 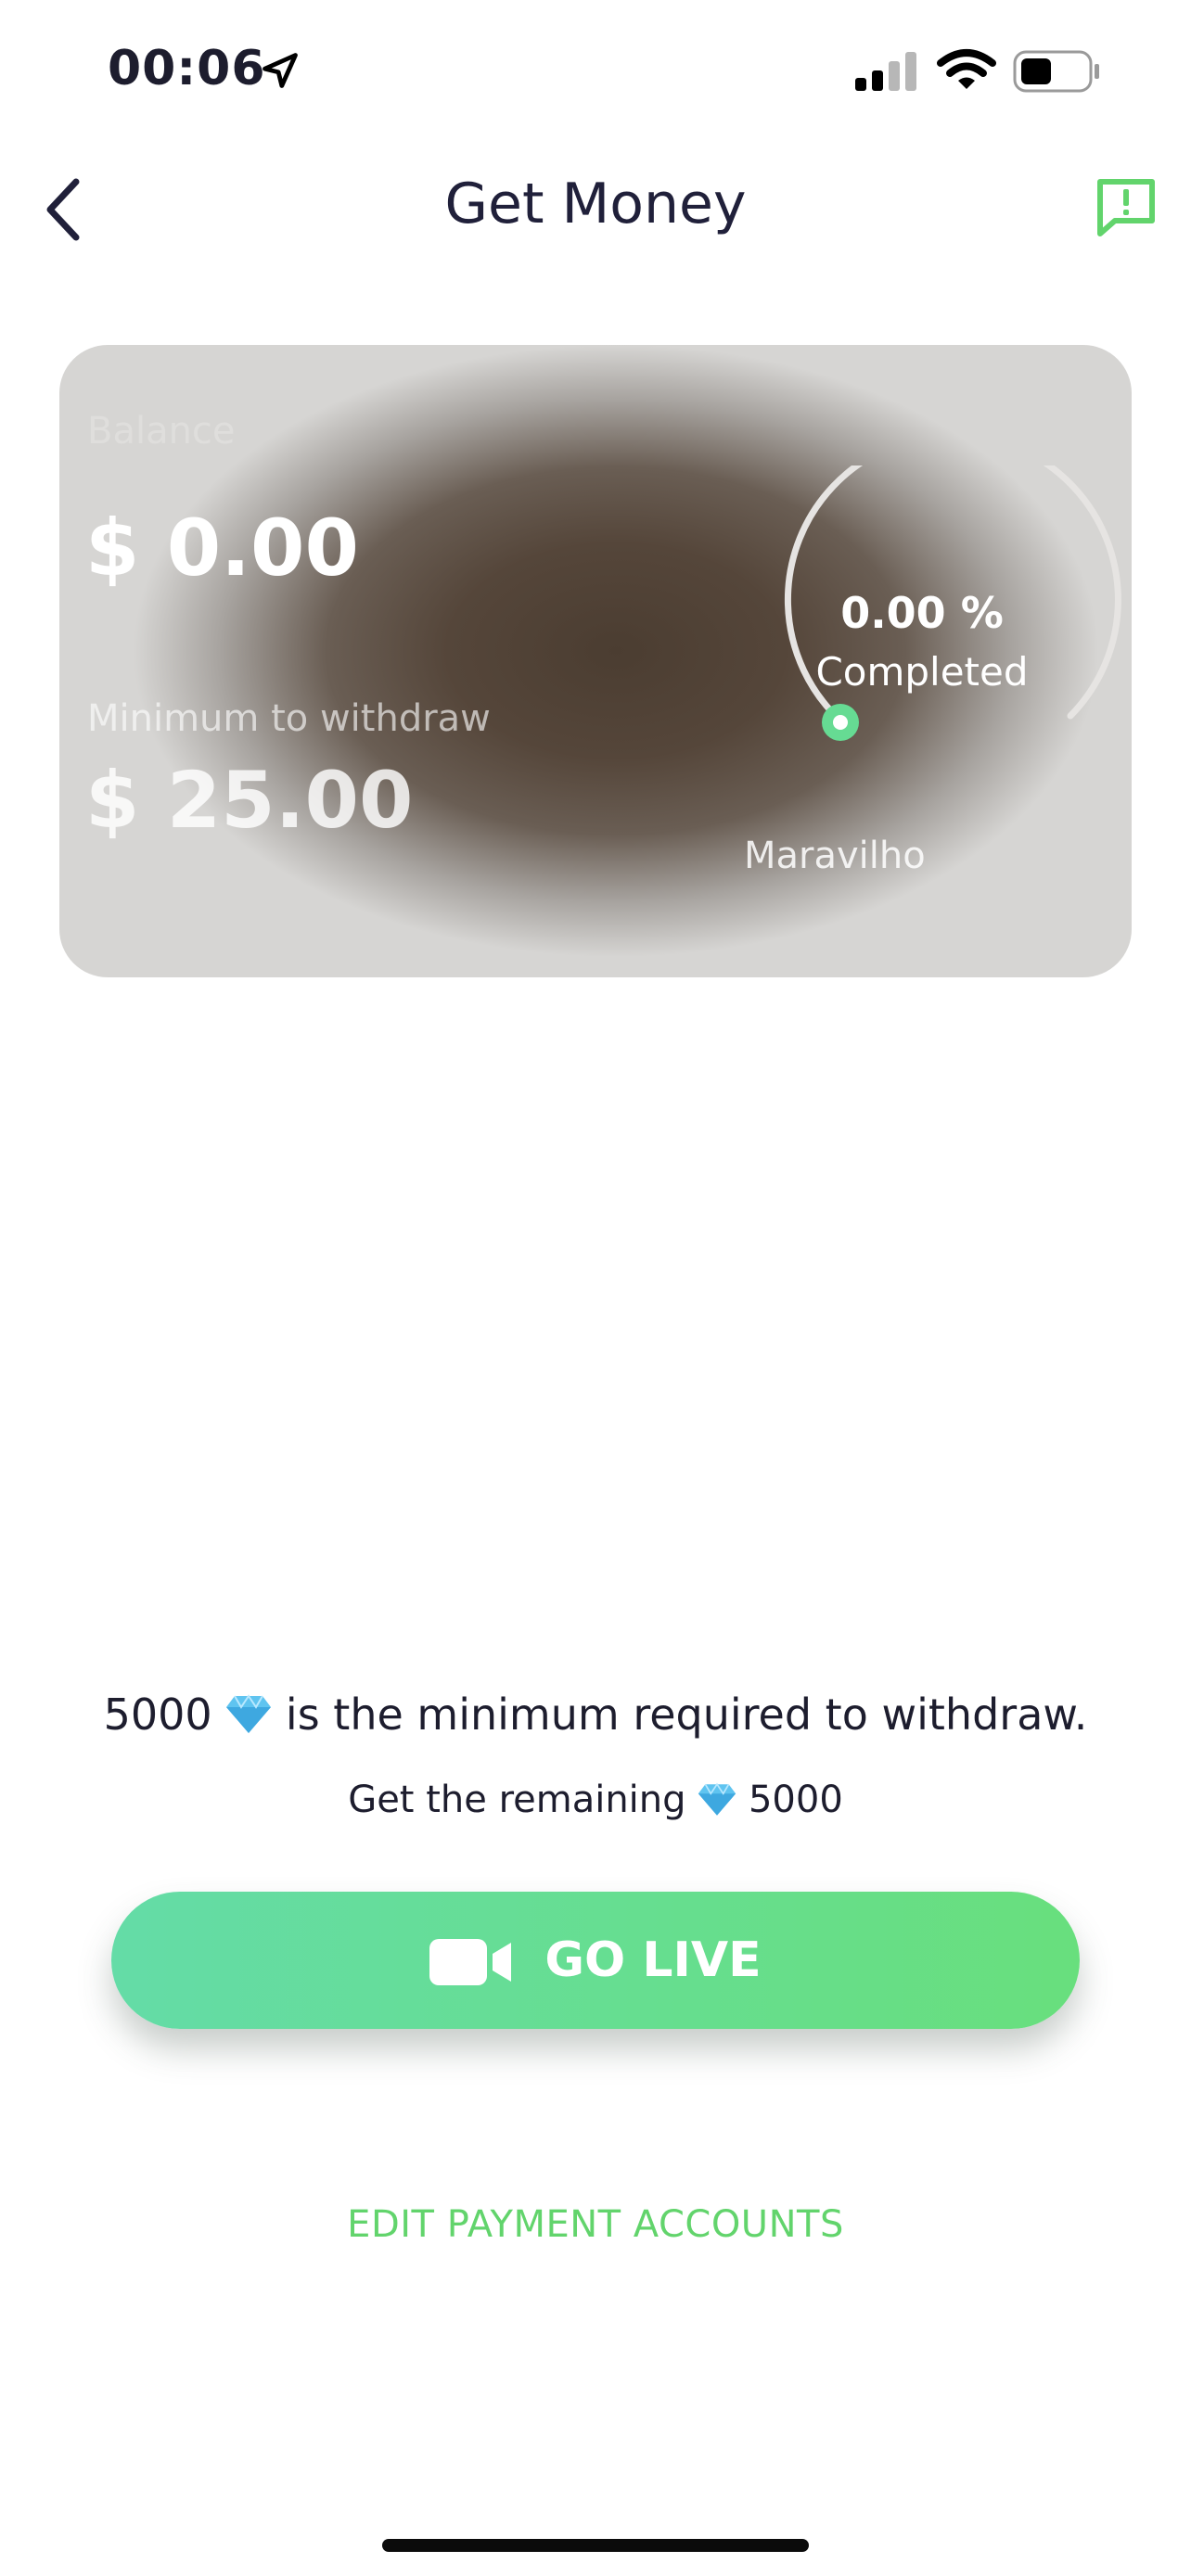 I want to click on min-withdraw-label: Minimum to withdraw, so click(x=289, y=719).